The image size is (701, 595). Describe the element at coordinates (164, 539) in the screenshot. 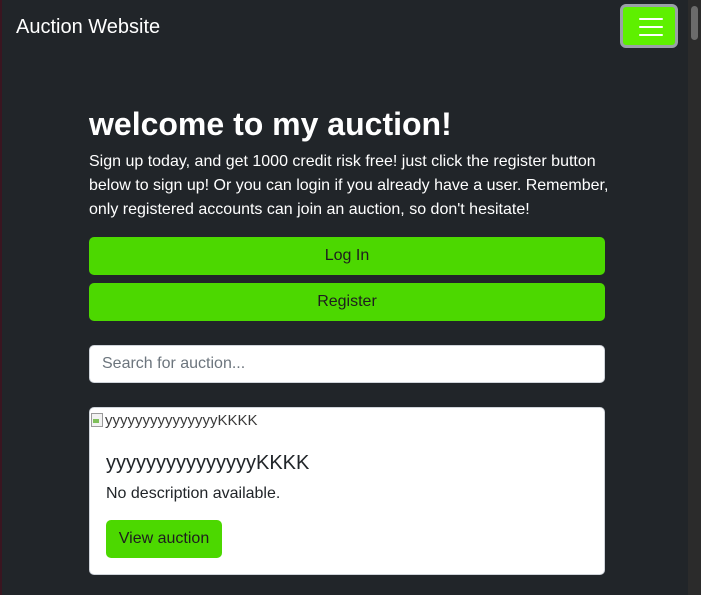

I see `view-auction-button: View auction` at that location.